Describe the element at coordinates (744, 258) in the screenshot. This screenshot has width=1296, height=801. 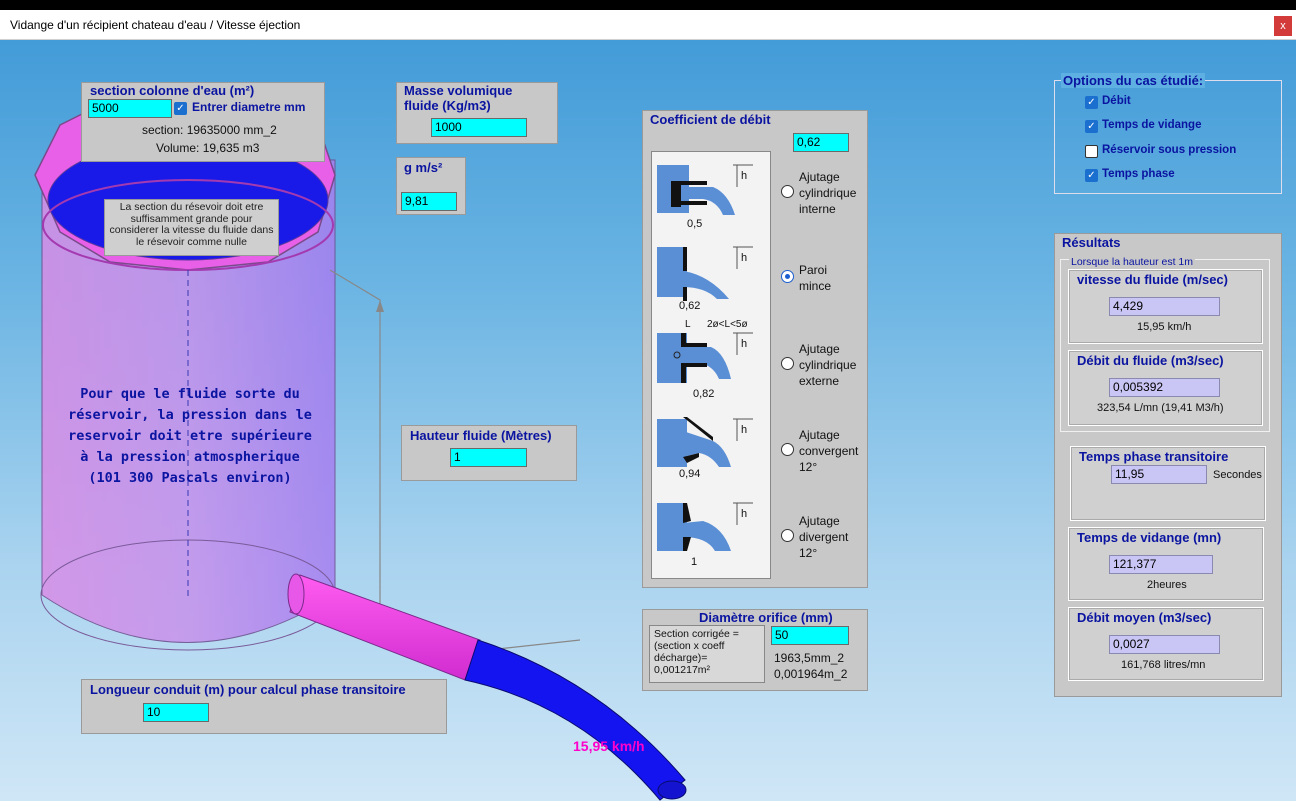
I see `option-h-label-2: h` at that location.